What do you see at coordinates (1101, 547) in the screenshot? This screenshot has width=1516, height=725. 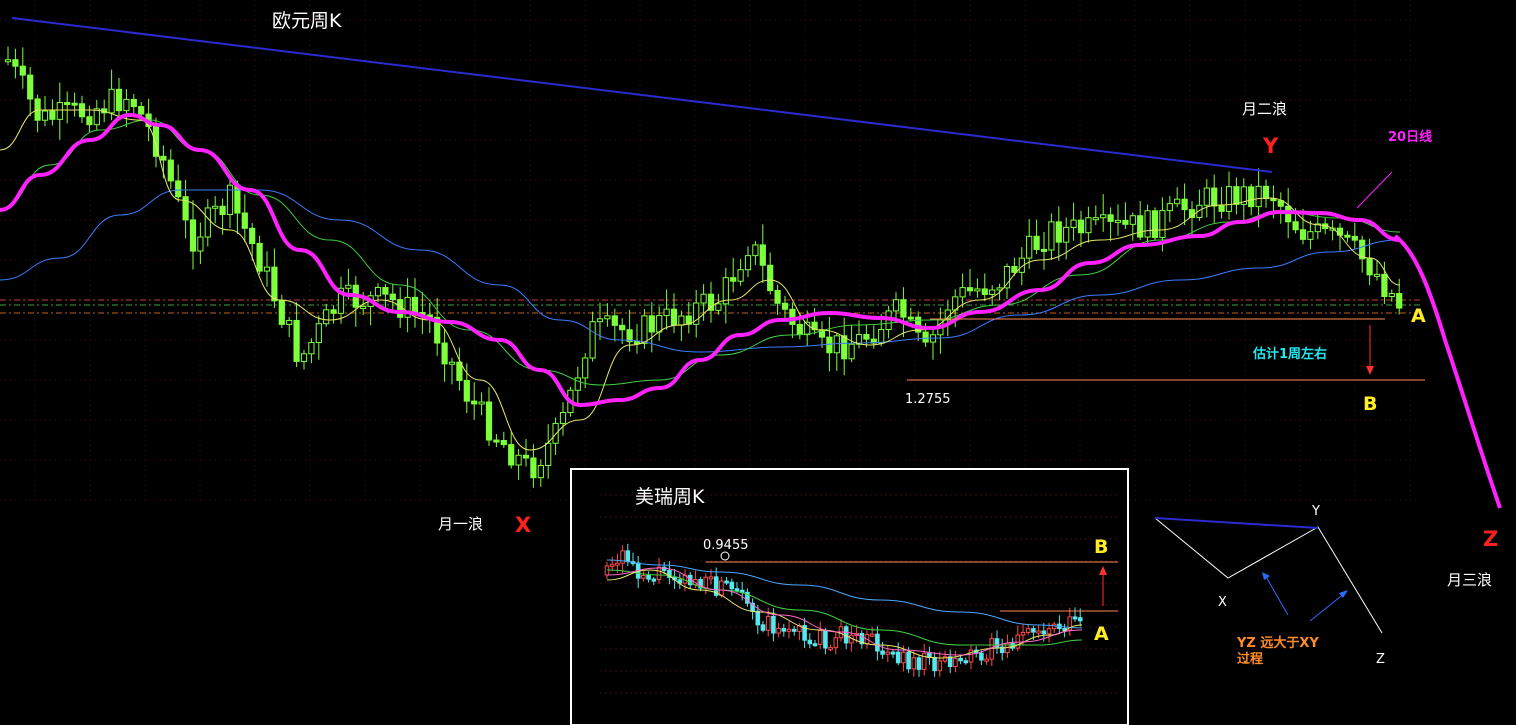 I see `inset-b-label: B` at bounding box center [1101, 547].